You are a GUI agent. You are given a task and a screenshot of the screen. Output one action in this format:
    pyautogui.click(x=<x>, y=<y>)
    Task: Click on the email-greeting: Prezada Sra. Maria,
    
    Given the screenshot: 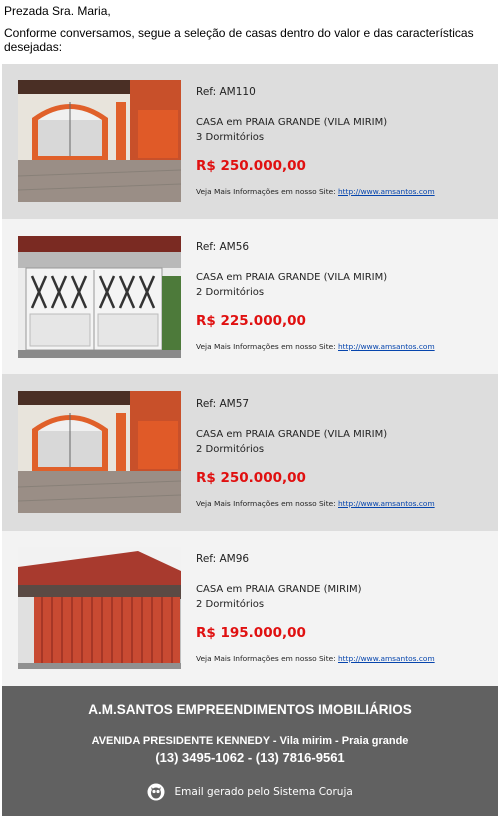 What is the action you would take?
    pyautogui.click(x=57, y=11)
    